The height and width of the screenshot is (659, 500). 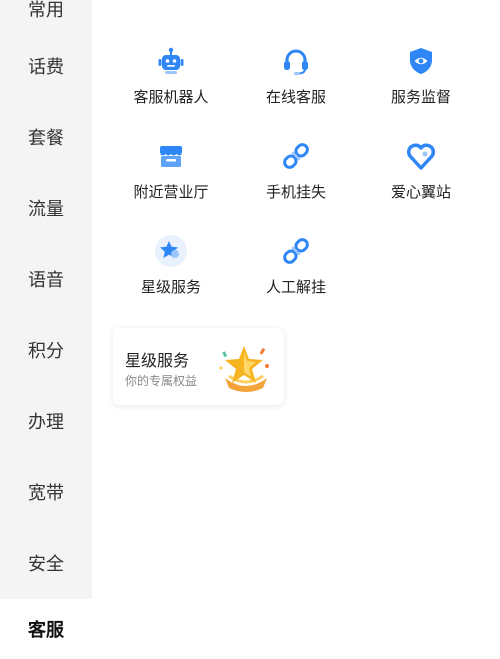 I want to click on star-trophy-icon, so click(x=246, y=370).